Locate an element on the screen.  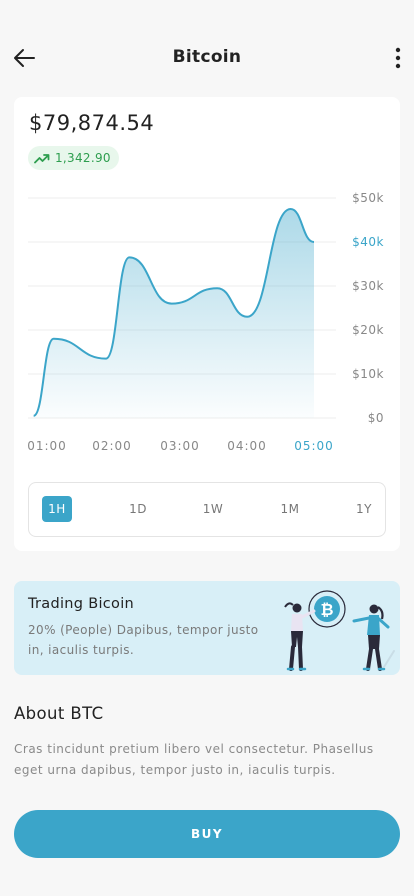
x-tick-label: 04:00 is located at coordinates (247, 446).